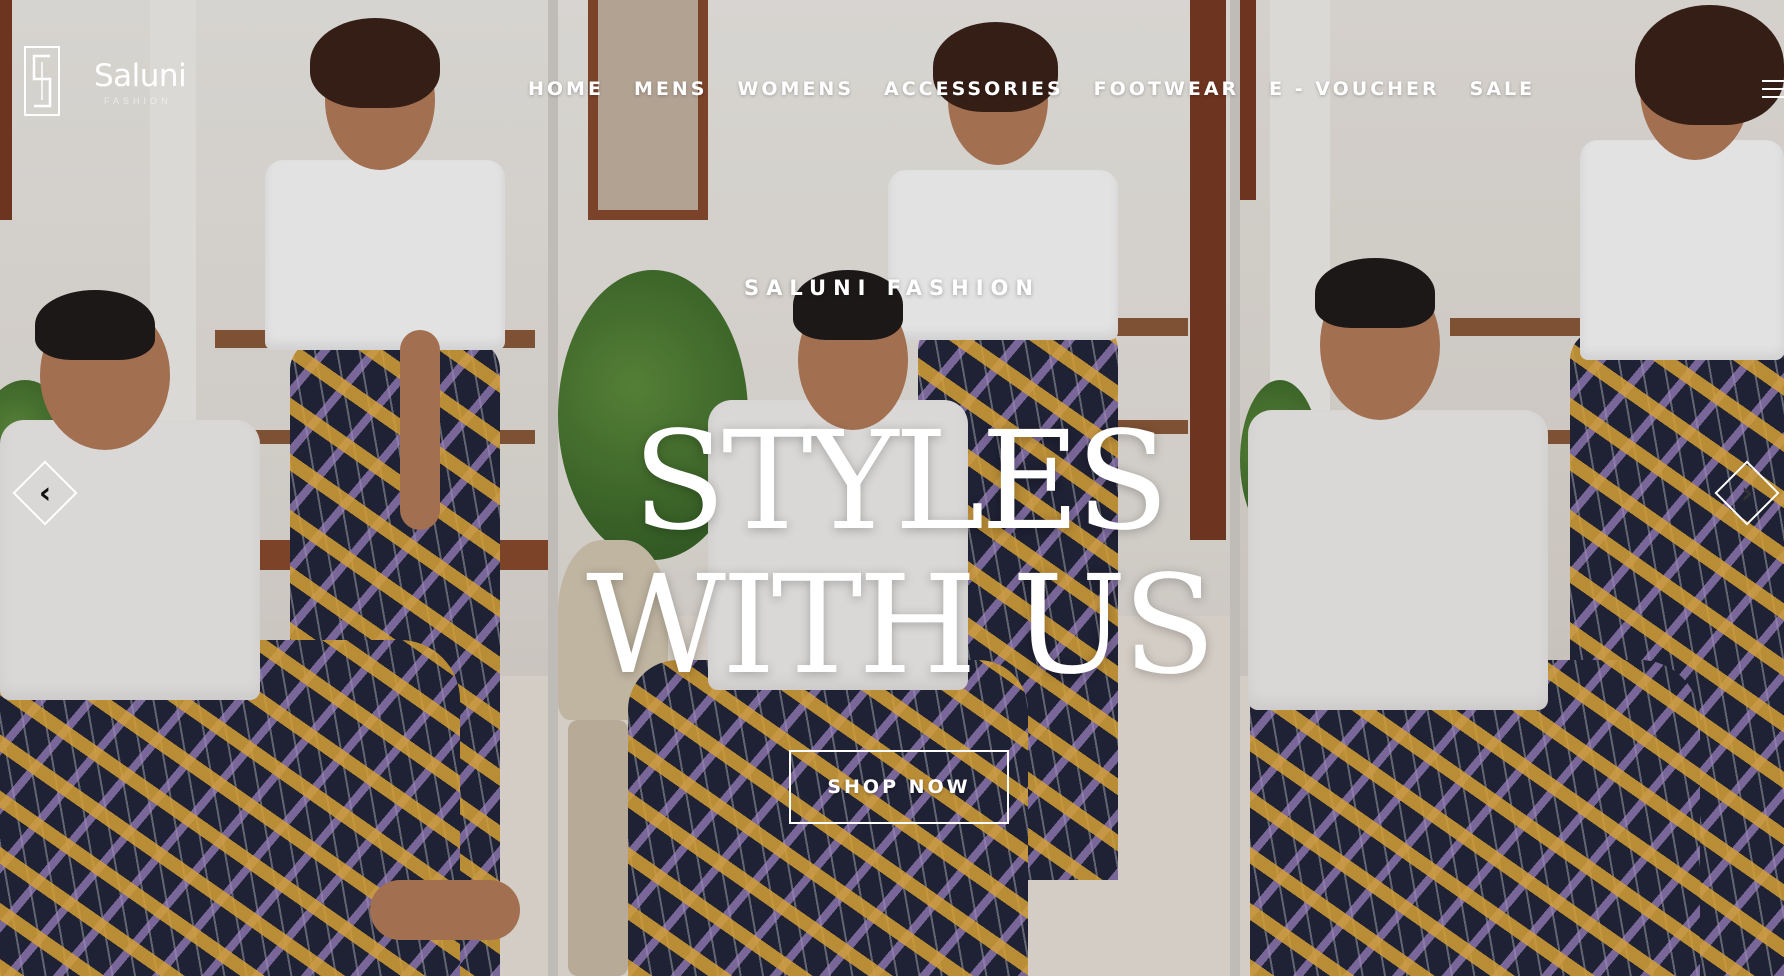 Image resolution: width=1784 pixels, height=976 pixels. I want to click on nav-womens: WOMENS, so click(795, 89).